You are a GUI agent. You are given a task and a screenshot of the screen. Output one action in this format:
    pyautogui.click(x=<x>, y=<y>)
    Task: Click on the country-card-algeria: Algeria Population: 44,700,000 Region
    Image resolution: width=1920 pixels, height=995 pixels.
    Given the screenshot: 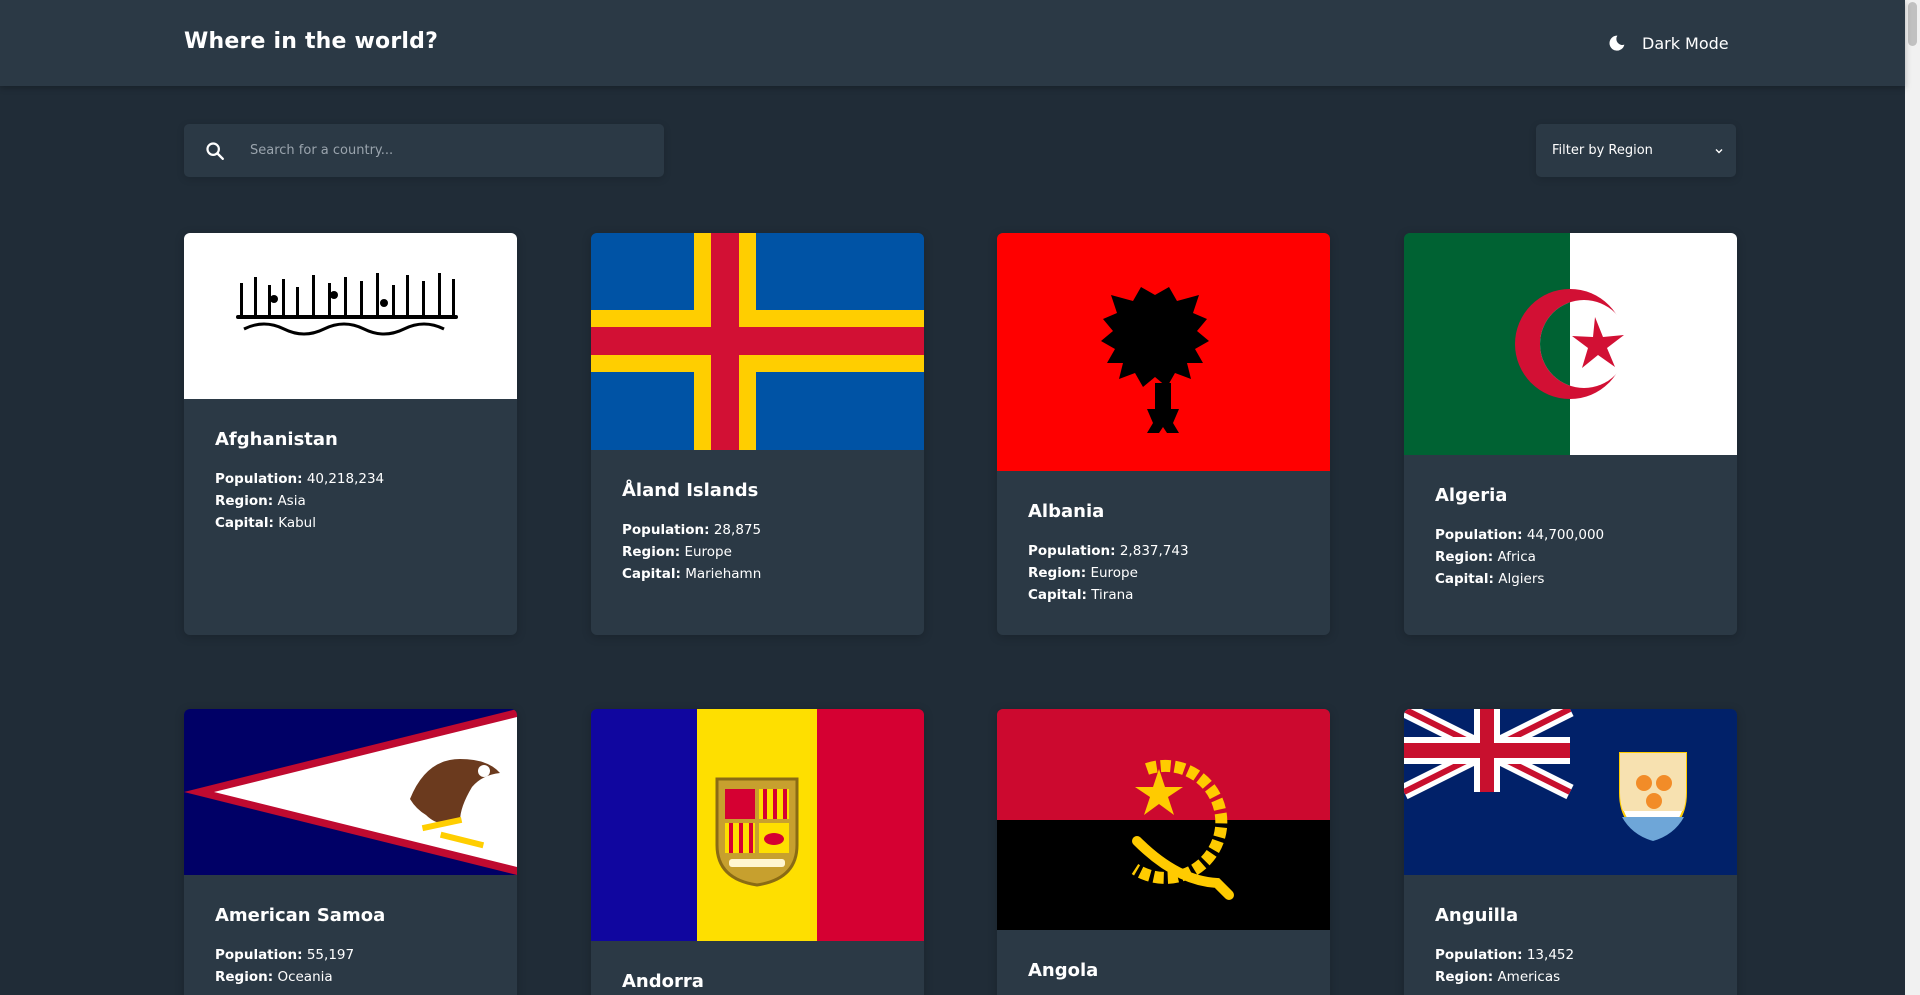 What is the action you would take?
    pyautogui.click(x=1570, y=434)
    